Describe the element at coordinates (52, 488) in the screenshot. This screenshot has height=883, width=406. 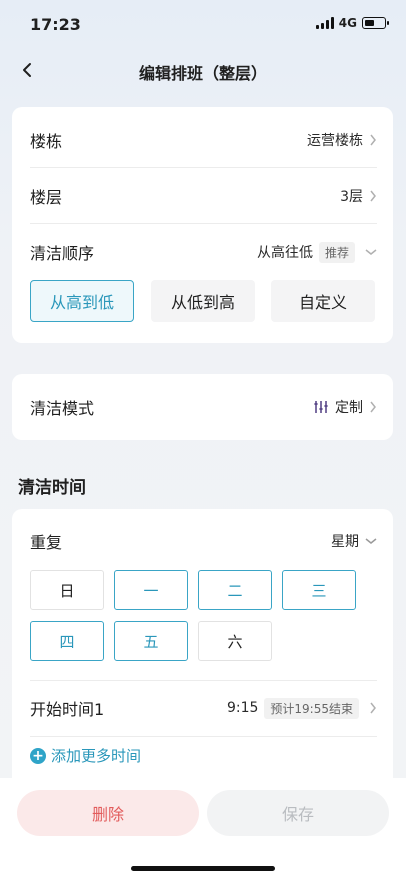
I see `section-title-time: 清洁时间` at that location.